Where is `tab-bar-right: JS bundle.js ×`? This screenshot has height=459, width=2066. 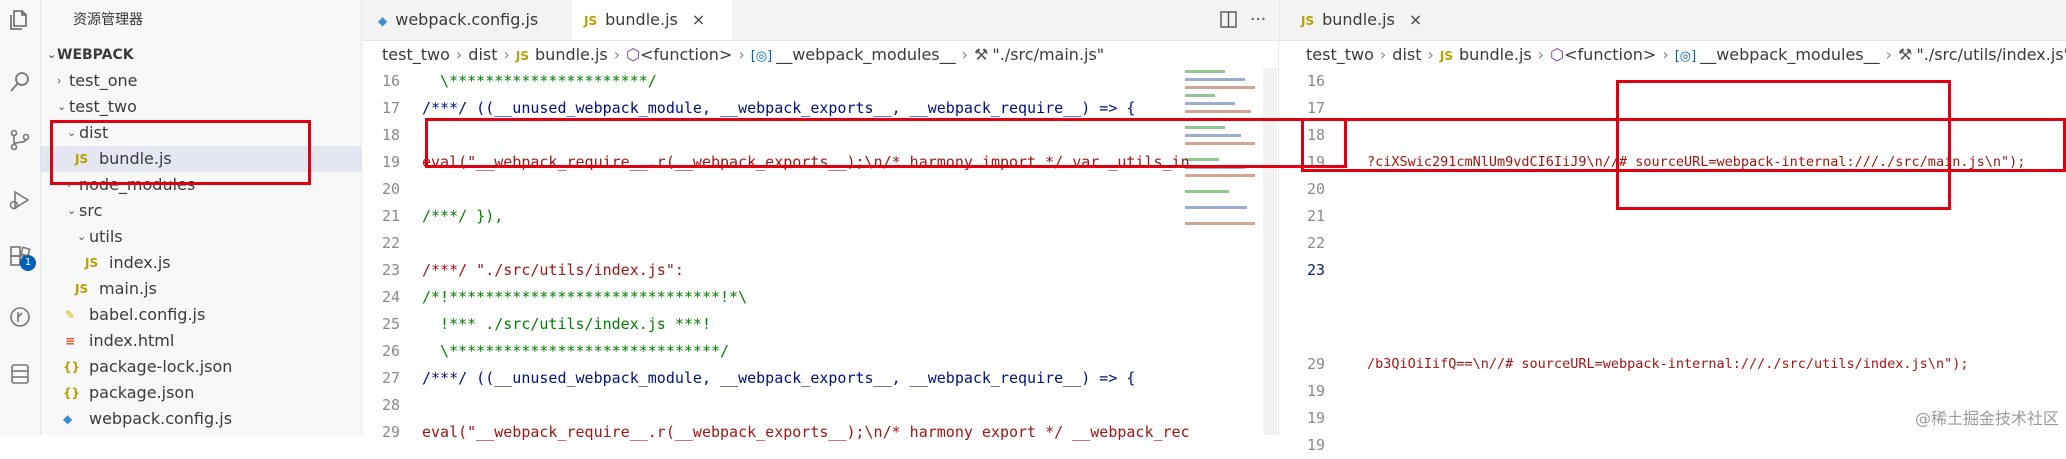 tab-bar-right: JS bundle.js × is located at coordinates (1672, 20).